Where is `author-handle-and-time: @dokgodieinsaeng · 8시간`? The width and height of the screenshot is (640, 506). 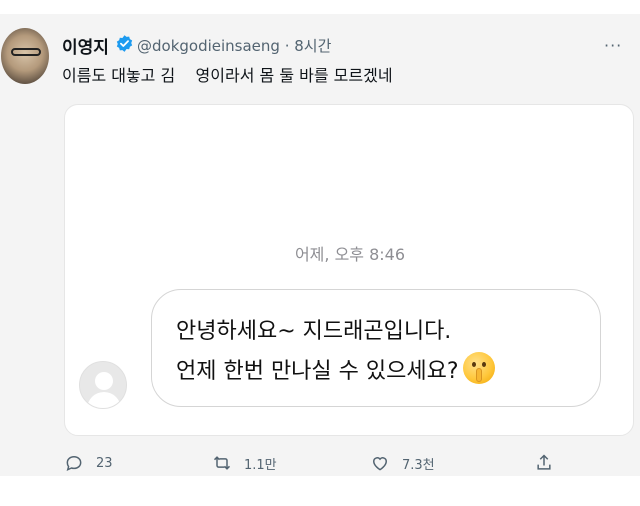 author-handle-and-time: @dokgodieinsaeng · 8시간 is located at coordinates (234, 45).